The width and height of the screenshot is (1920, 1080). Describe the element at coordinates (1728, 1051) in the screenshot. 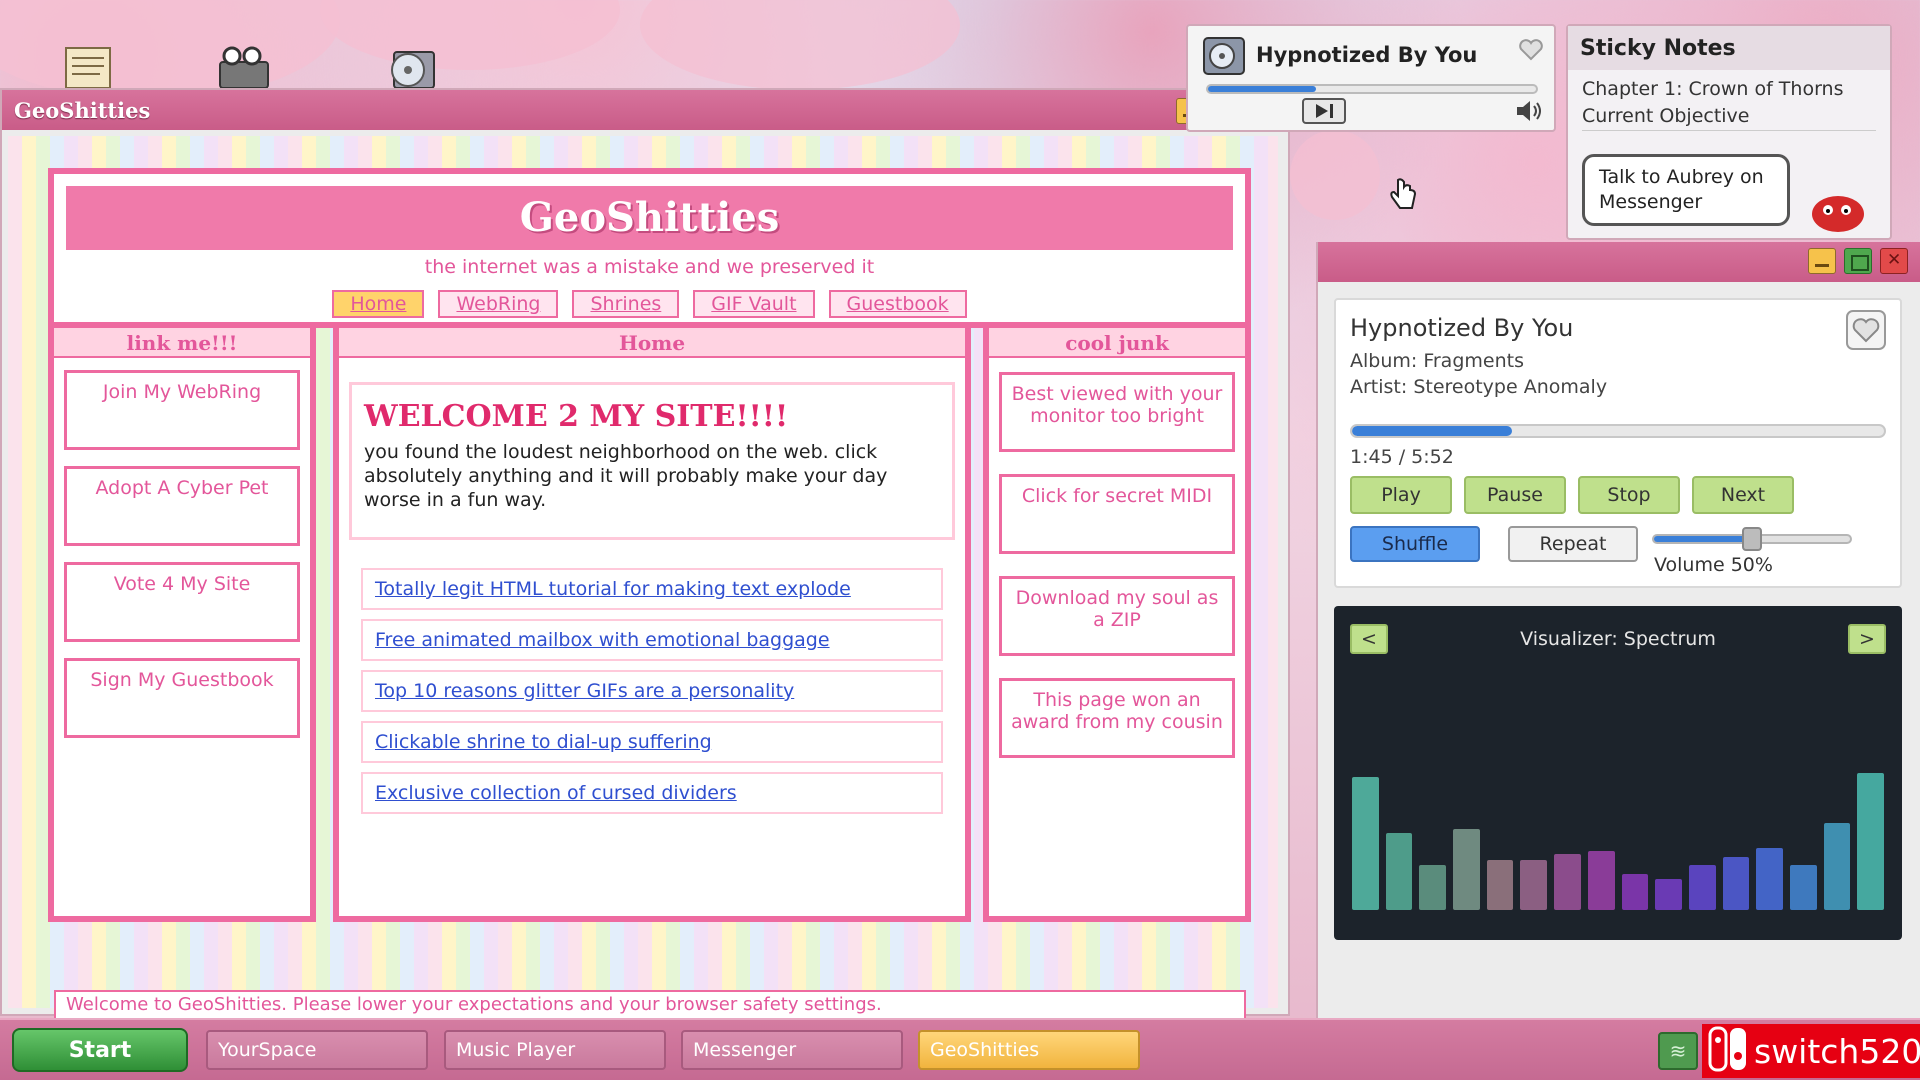

I see `switch-logo-icon` at that location.